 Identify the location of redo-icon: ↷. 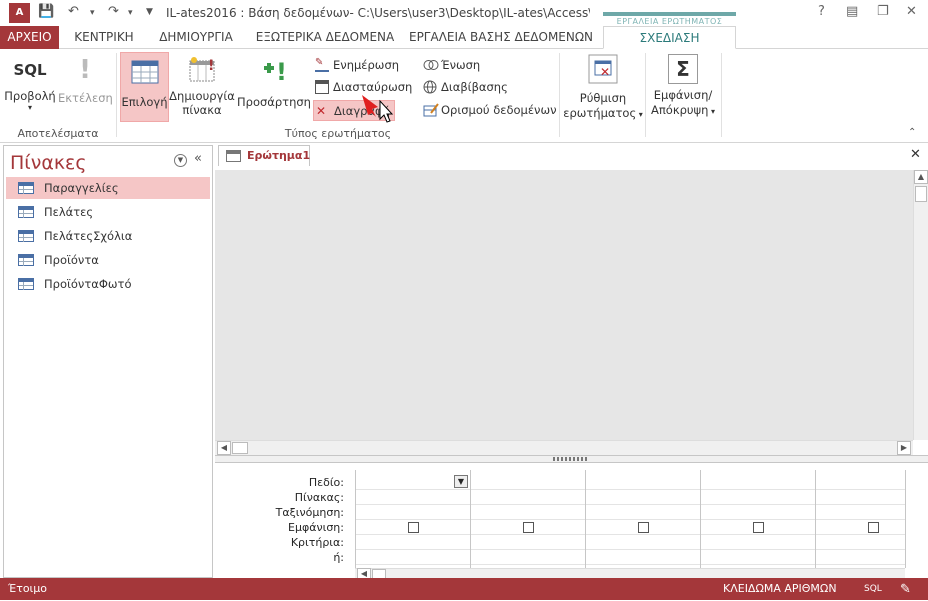
(113, 11).